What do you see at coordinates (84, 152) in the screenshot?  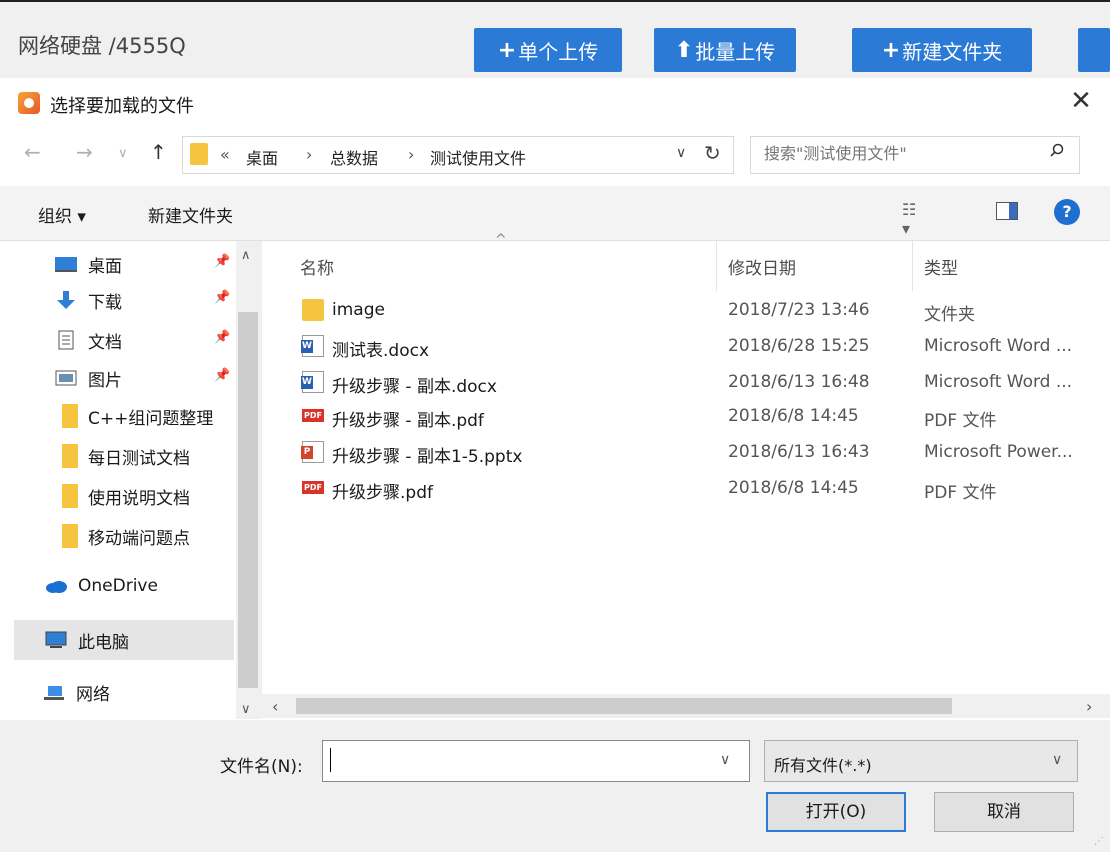 I see `forward-arrow-icon: →` at bounding box center [84, 152].